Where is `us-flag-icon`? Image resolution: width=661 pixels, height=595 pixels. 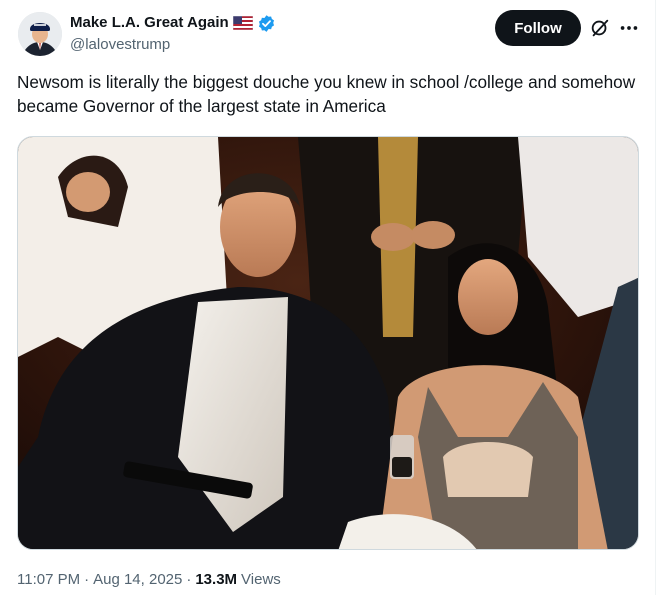
us-flag-icon is located at coordinates (242, 23).